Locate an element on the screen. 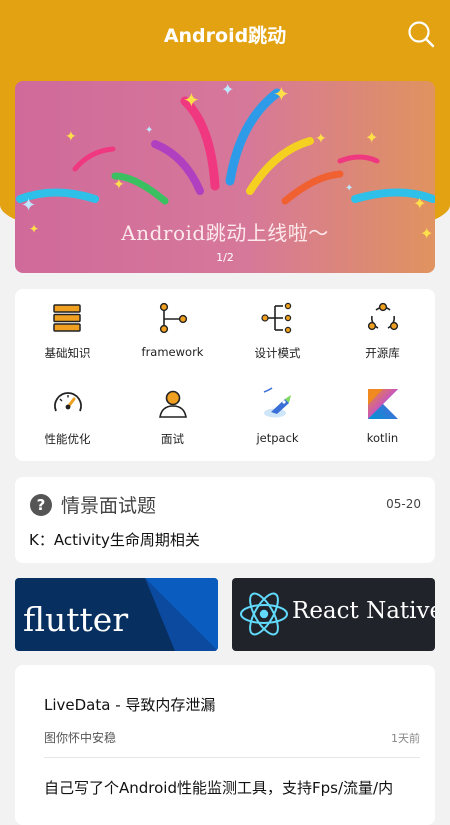 This screenshot has height=825, width=450. question-date: 05-20 is located at coordinates (403, 504).